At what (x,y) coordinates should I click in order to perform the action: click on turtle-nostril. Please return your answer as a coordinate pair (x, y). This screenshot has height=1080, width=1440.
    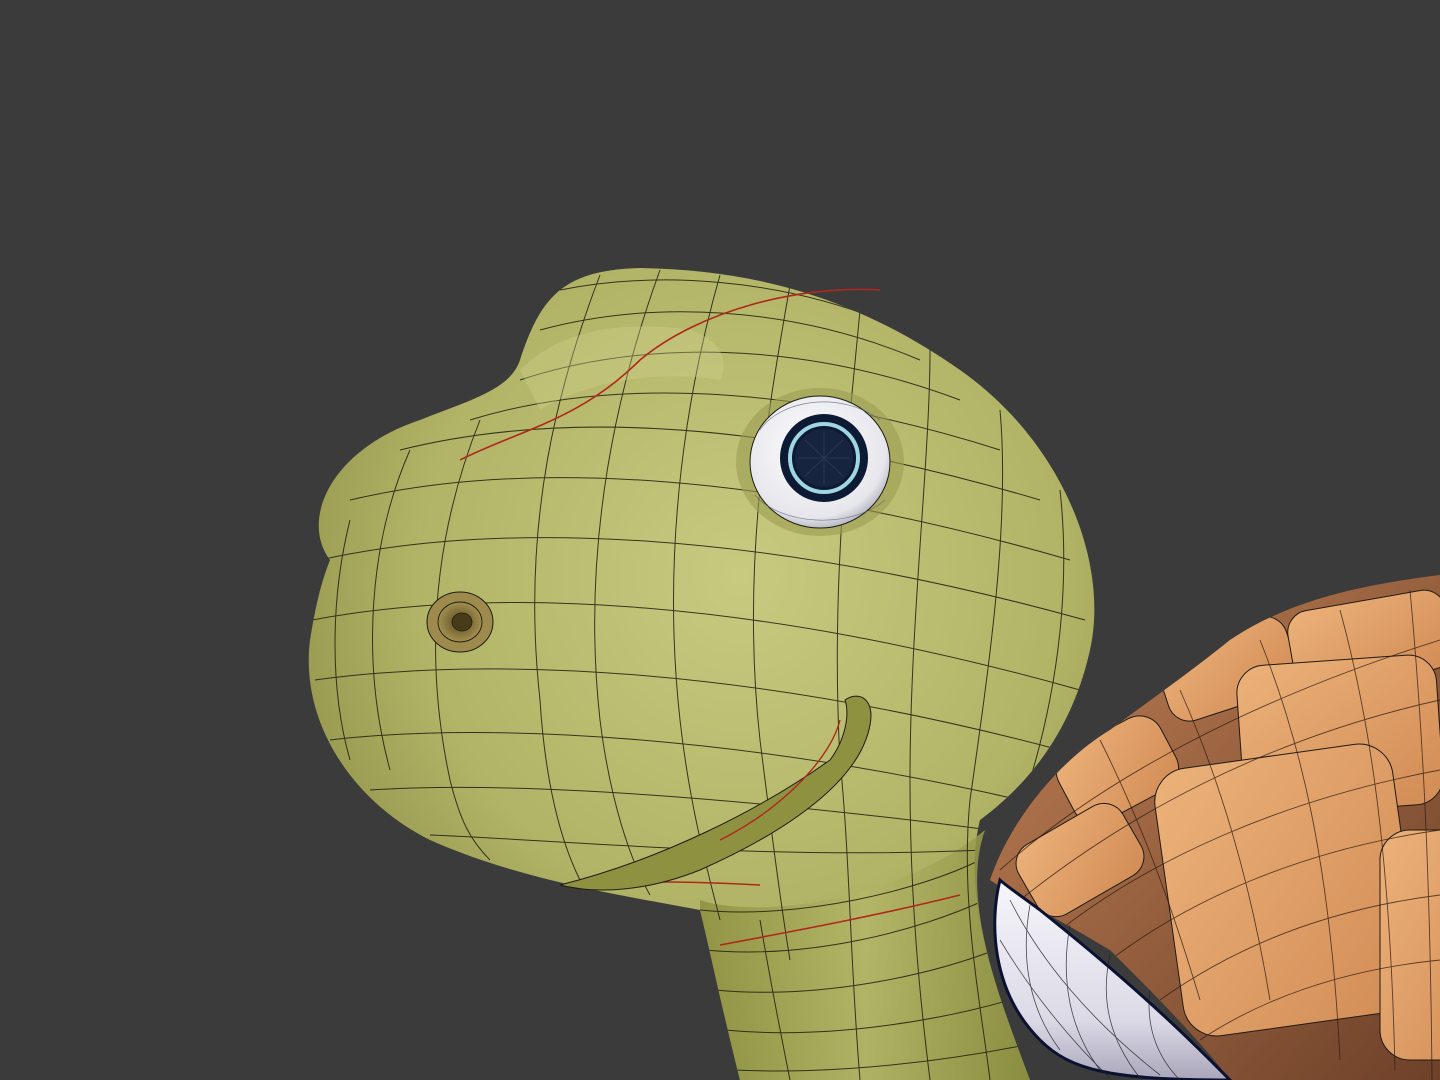
    Looking at the image, I should click on (460, 622).